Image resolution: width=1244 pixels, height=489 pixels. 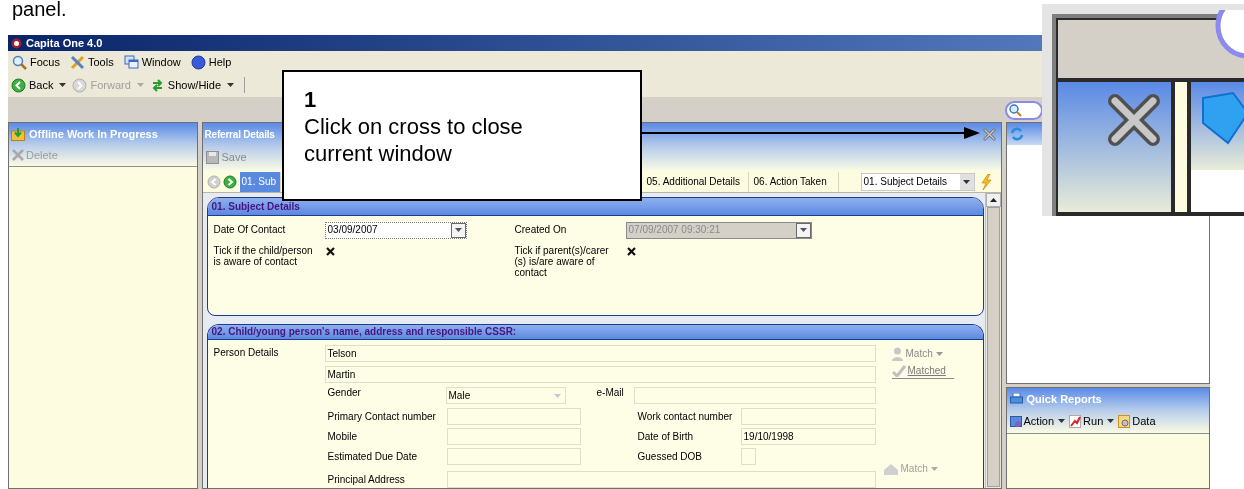 I want to click on folder-download-icon, so click(x=18, y=134).